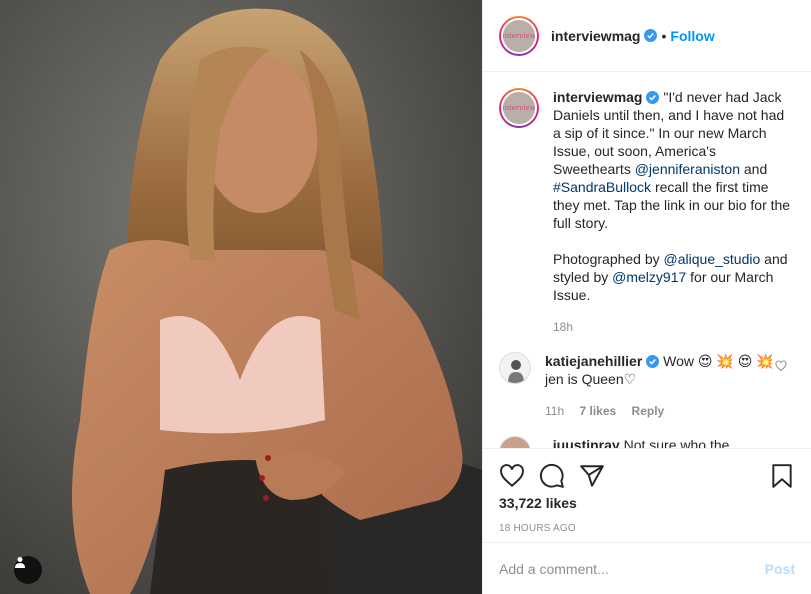  I want to click on add-comment-input, so click(632, 568).